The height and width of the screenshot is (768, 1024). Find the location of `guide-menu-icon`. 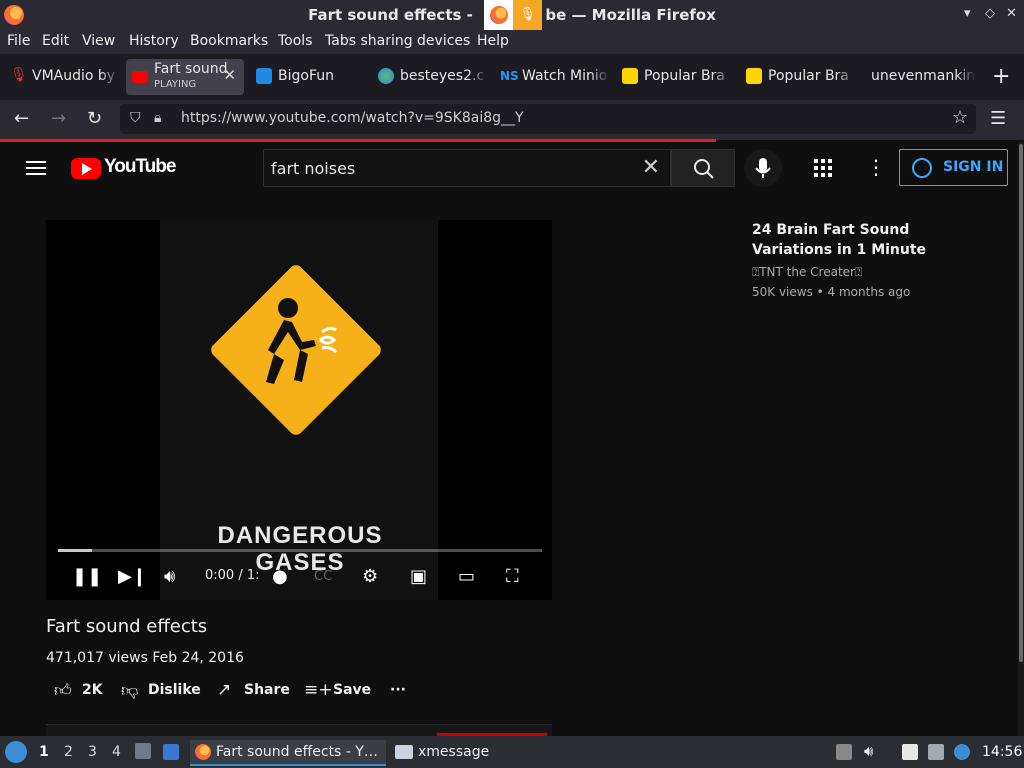

guide-menu-icon is located at coordinates (36, 168).